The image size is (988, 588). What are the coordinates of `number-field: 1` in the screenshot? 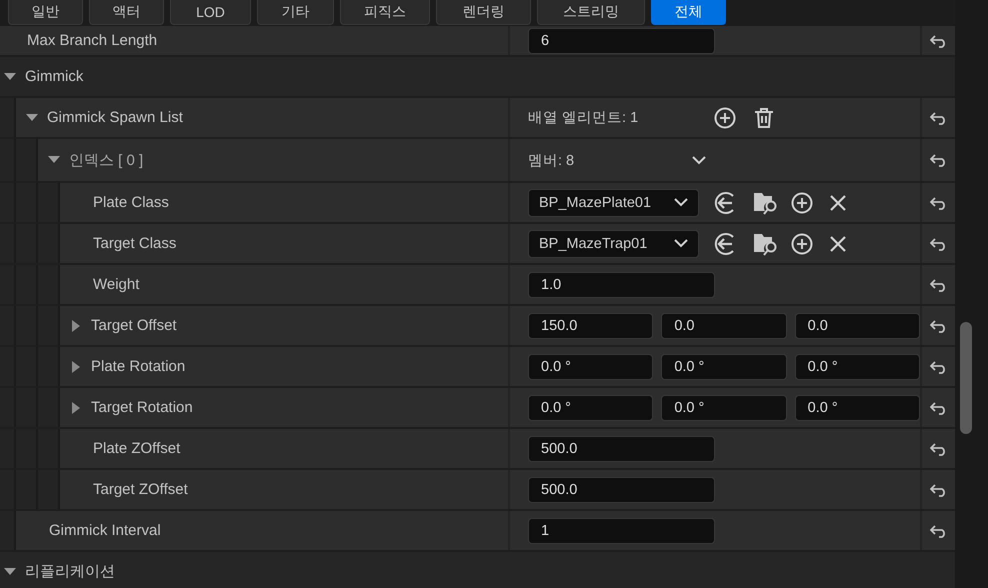 It's located at (621, 531).